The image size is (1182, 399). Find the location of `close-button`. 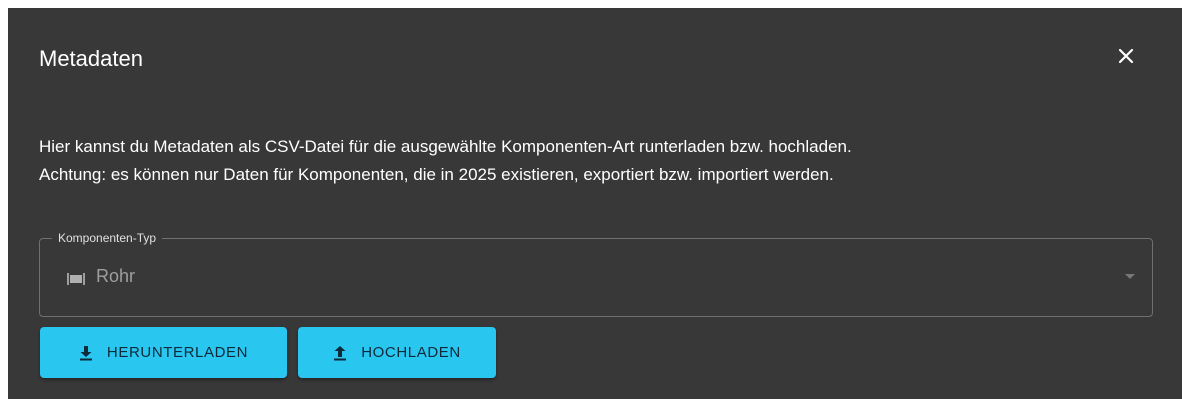

close-button is located at coordinates (1126, 58).